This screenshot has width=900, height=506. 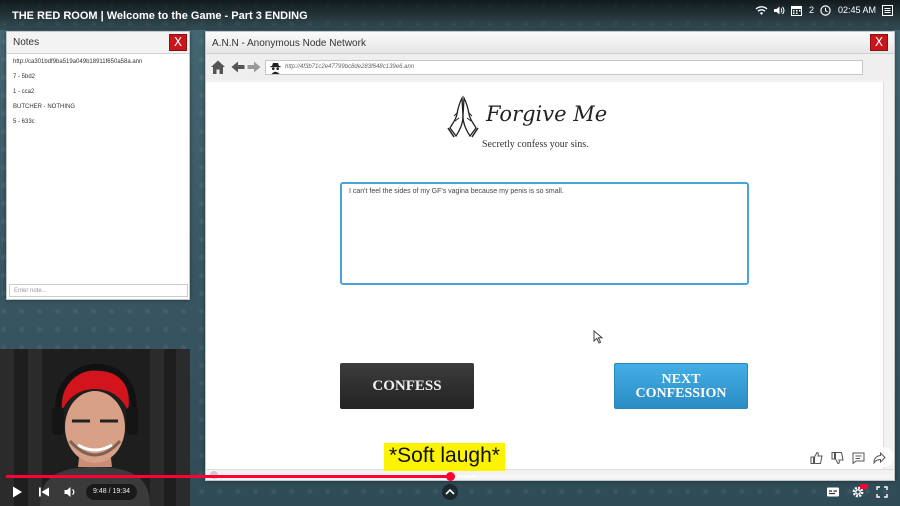 I want to click on clock-icon, so click(x=826, y=10).